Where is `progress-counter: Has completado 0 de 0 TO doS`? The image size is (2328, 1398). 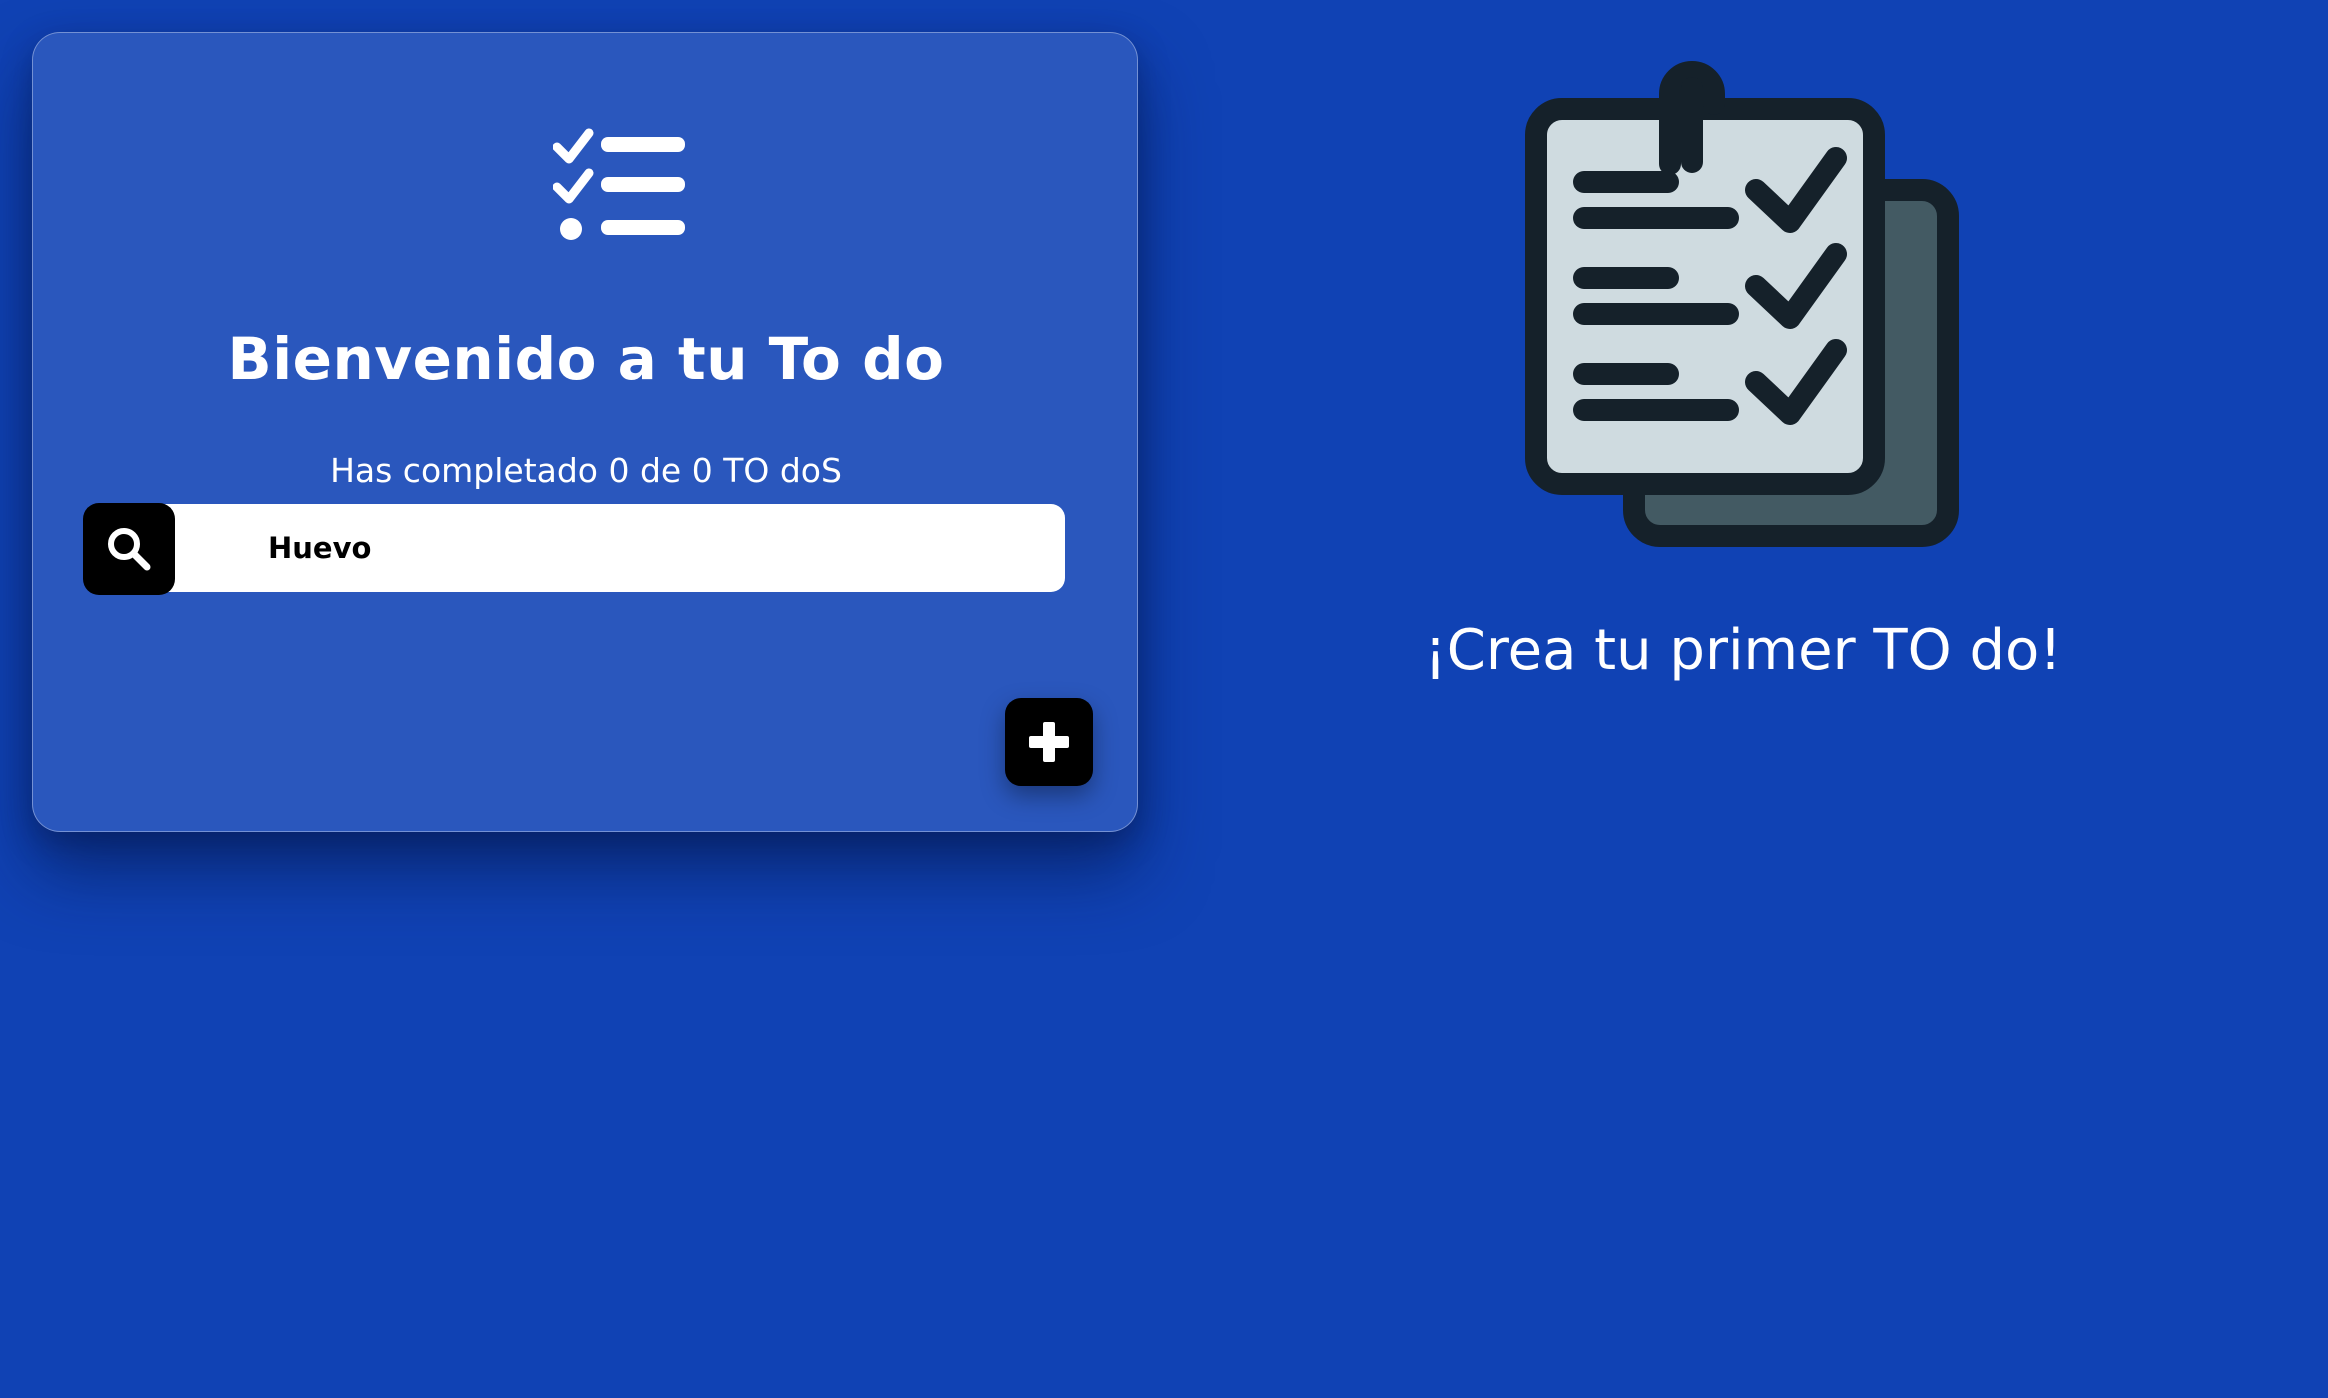 progress-counter: Has completado 0 de 0 TO doS is located at coordinates (586, 470).